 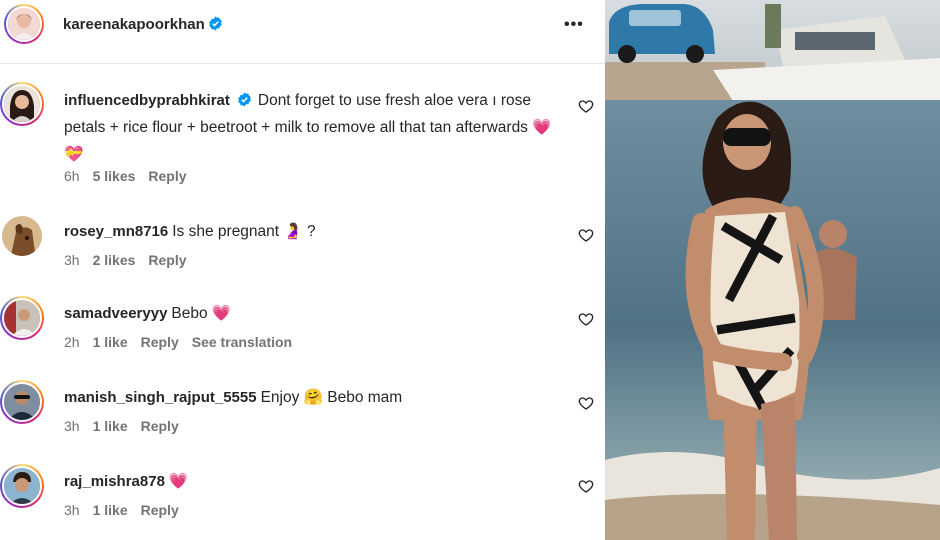 I want to click on comment-meta: 3h 2 likes Reply, so click(x=132, y=260).